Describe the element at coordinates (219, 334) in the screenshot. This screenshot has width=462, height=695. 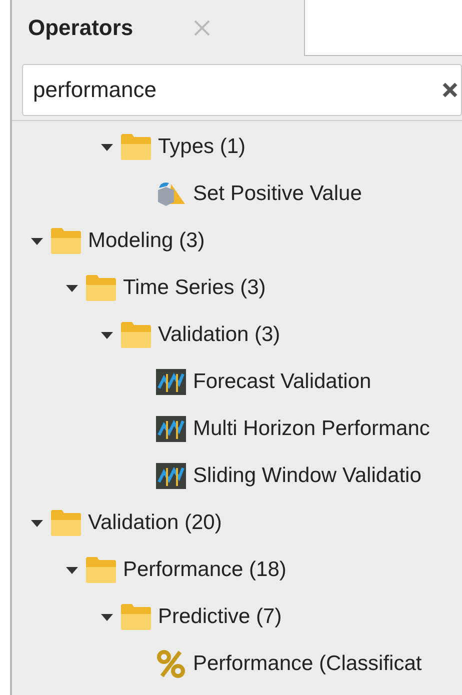
I see `tree-item: Validation (3)` at that location.